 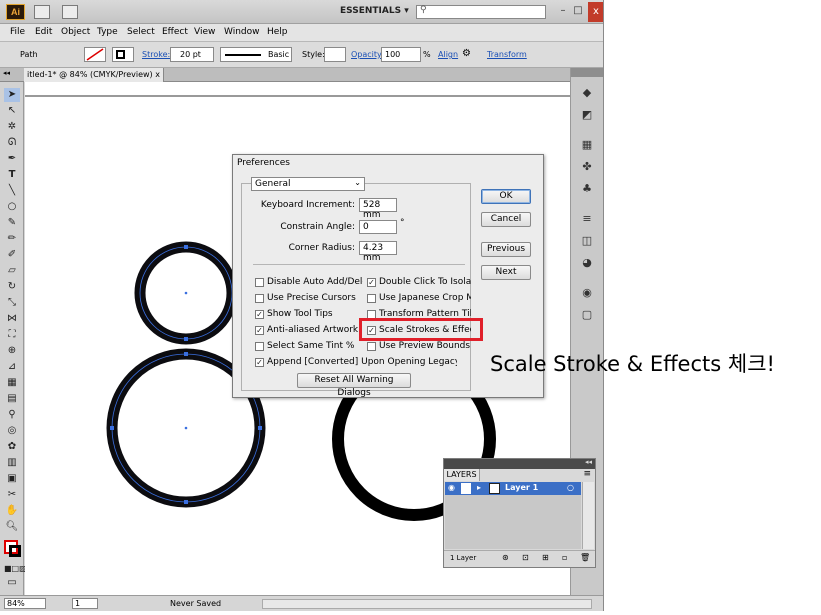 I want to click on artboard-number-field: 1, so click(x=85, y=603).